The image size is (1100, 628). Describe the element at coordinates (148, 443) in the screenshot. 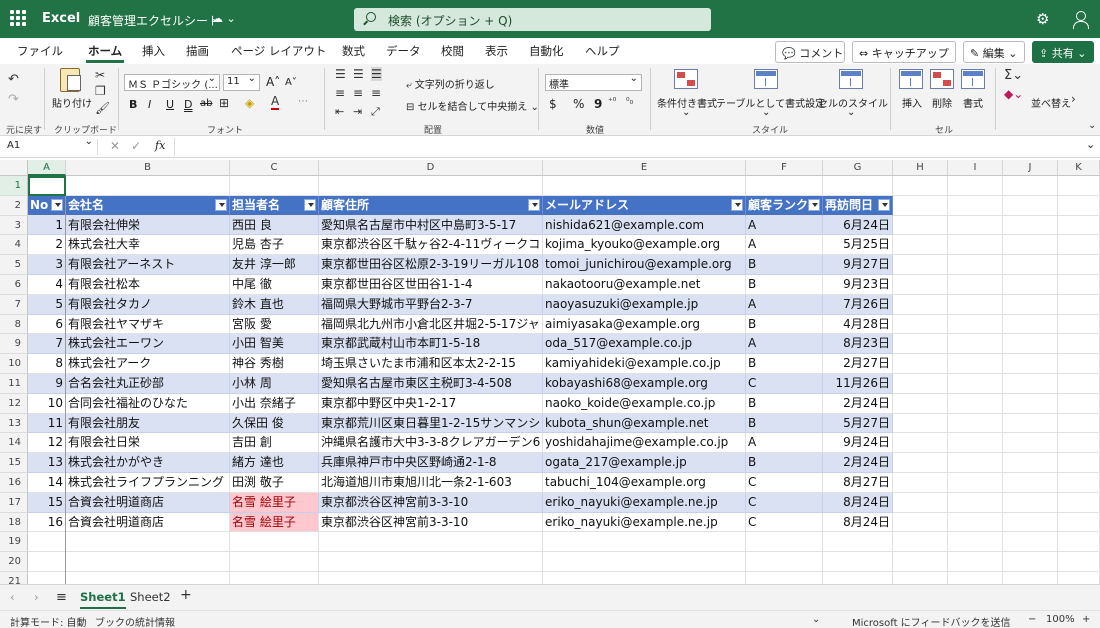

I see `table-cell-company: 有限会社日栄` at that location.